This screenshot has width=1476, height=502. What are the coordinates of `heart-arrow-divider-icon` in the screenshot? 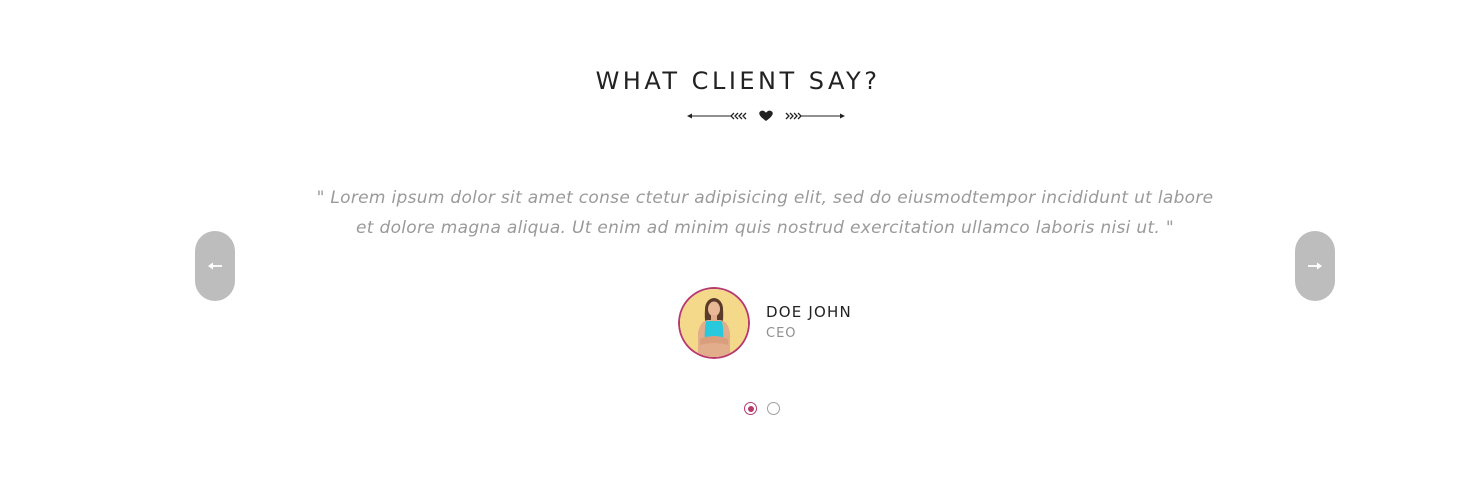 It's located at (766, 115).